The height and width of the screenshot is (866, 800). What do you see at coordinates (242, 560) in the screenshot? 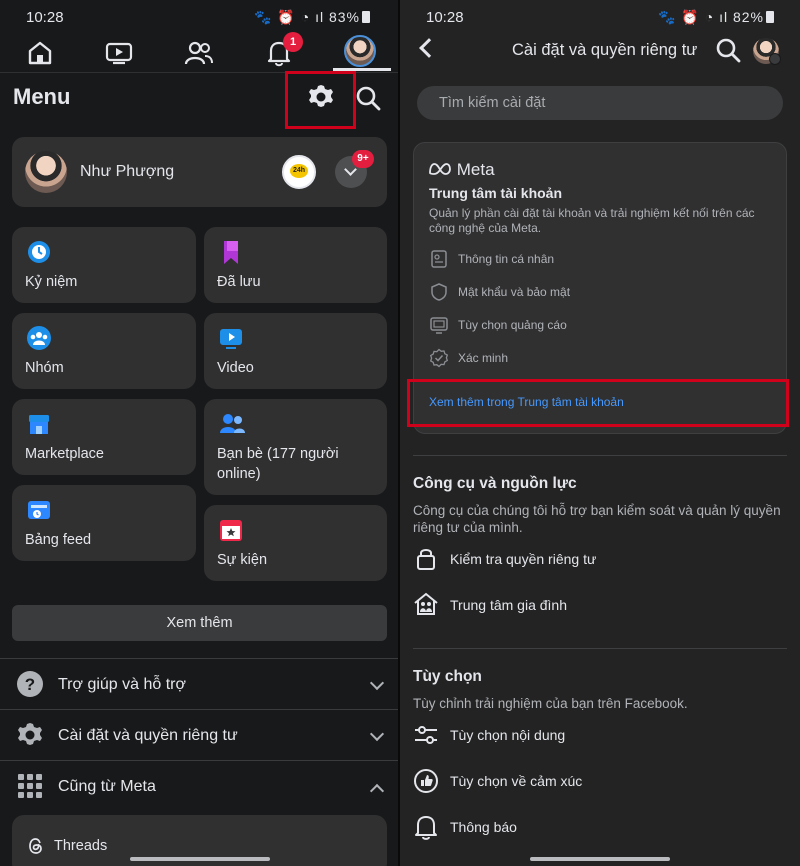
I see `shortcut-label: Sự kiện` at bounding box center [242, 560].